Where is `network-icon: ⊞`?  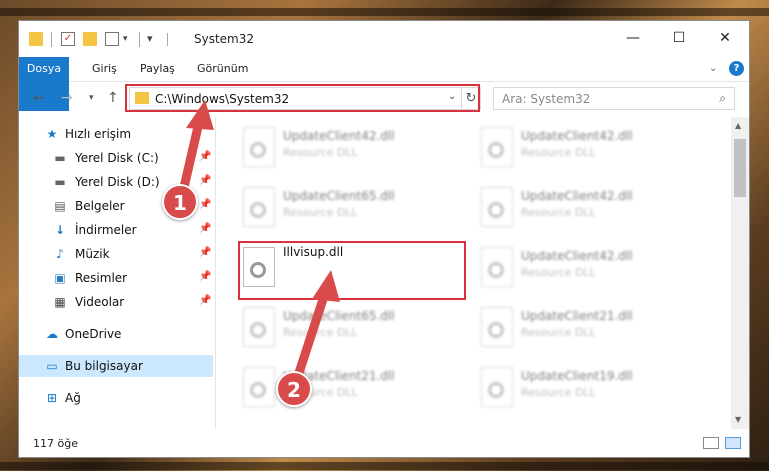 network-icon: ⊞ is located at coordinates (52, 398).